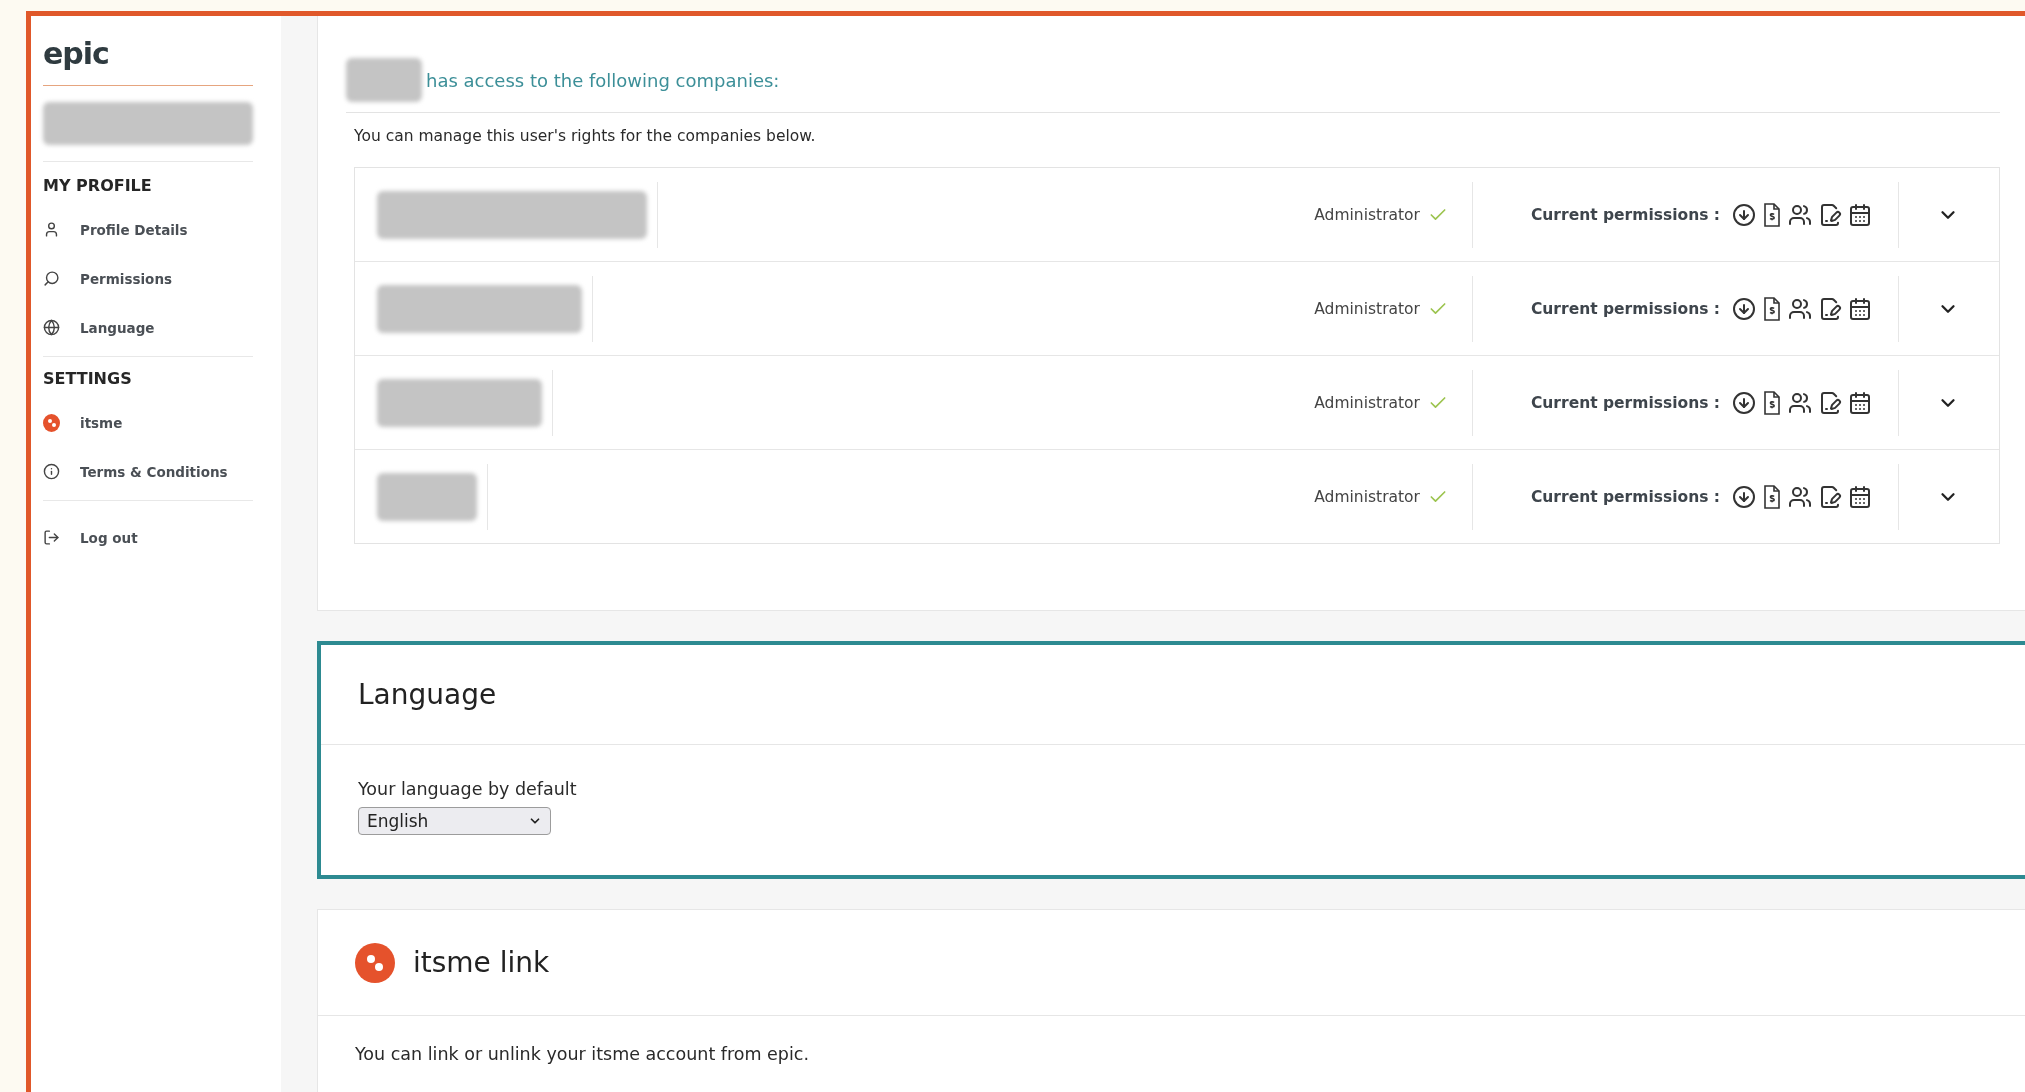  What do you see at coordinates (76, 53) in the screenshot?
I see `epic-logo: epic` at bounding box center [76, 53].